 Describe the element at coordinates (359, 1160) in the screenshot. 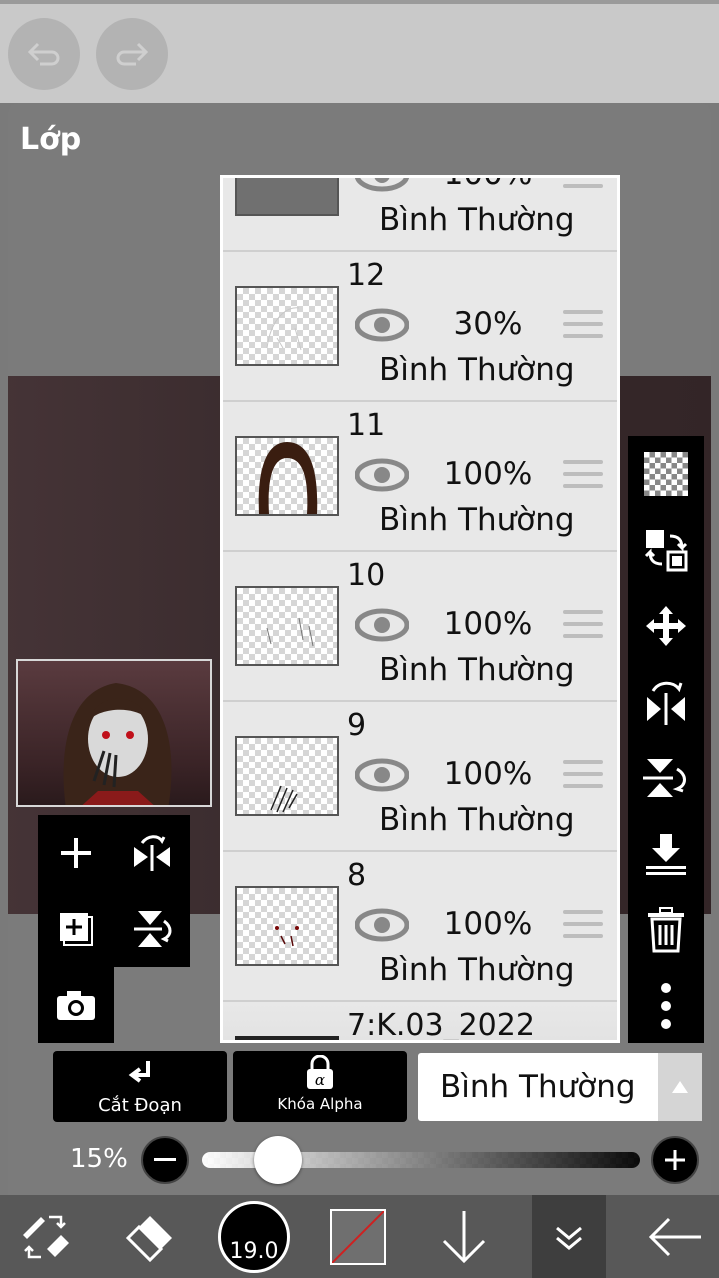

I see `opacity-control: 15%` at that location.